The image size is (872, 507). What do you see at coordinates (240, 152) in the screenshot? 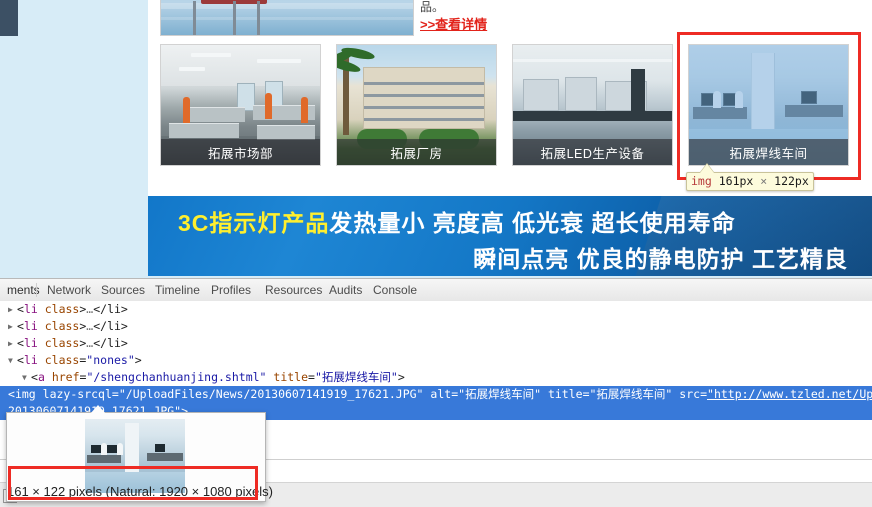
I see `thumbnail-caption: 拓展市场部` at bounding box center [240, 152].